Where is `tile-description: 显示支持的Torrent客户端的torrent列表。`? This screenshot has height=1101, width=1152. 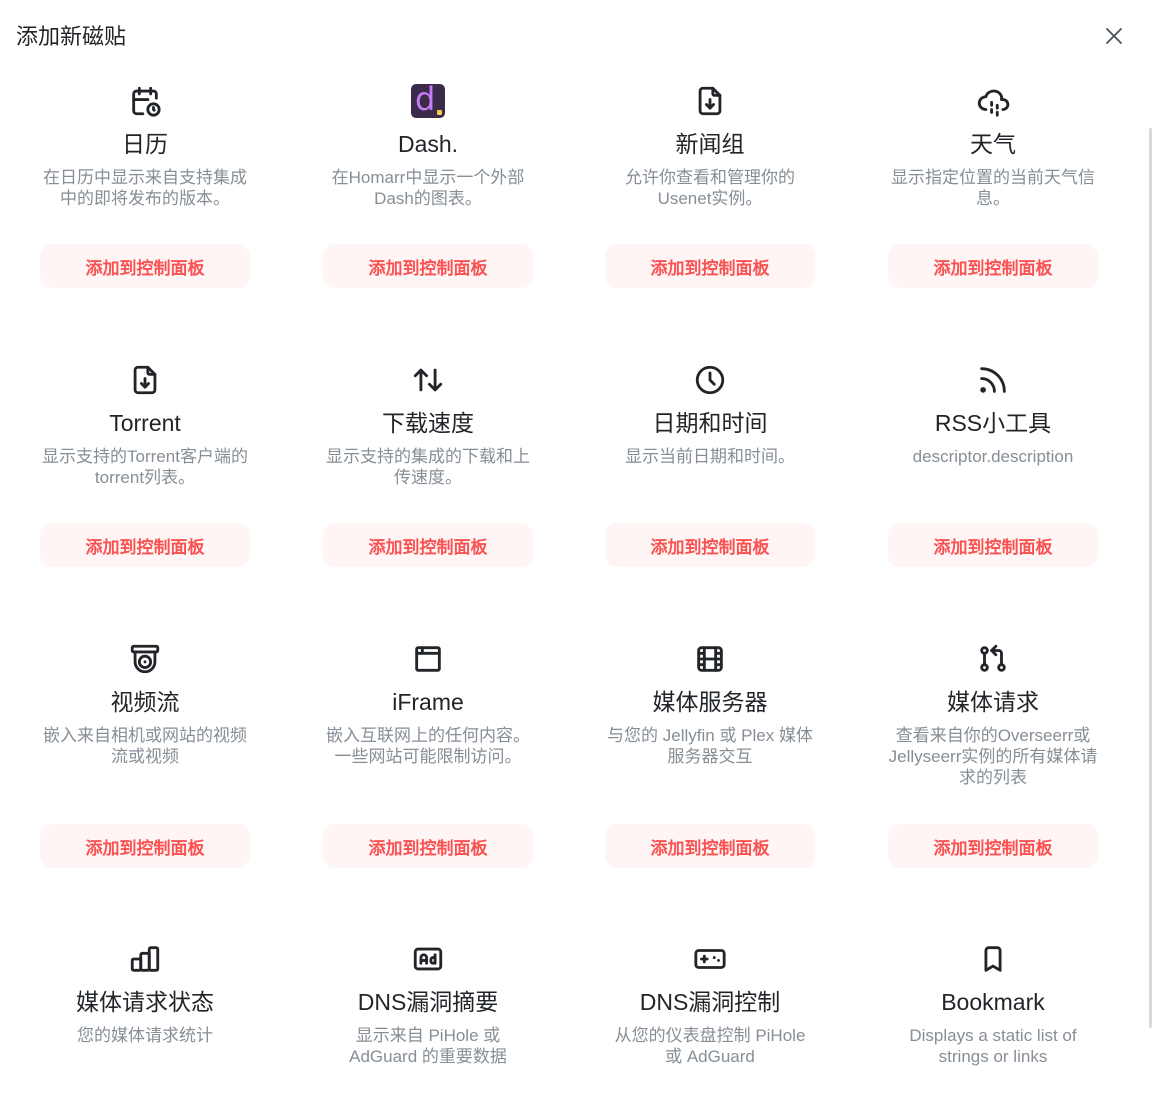 tile-description: 显示支持的Torrent客户端的torrent列表。 is located at coordinates (145, 467).